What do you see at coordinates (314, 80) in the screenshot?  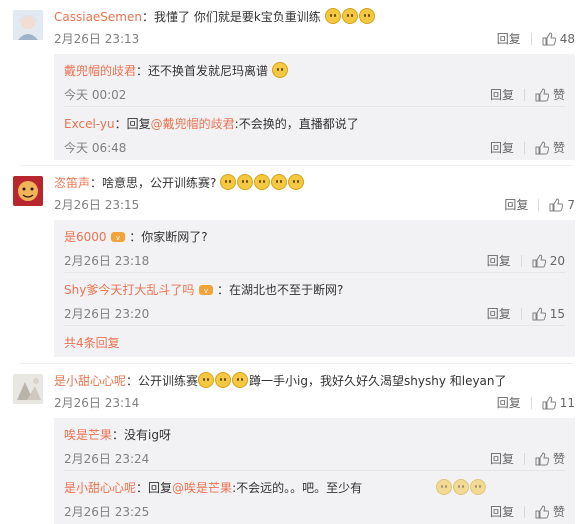 I see `reply-item: 戴兜帽的歧君：还不换首发就尼玛离谱 今天 00:02 回复 赞` at bounding box center [314, 80].